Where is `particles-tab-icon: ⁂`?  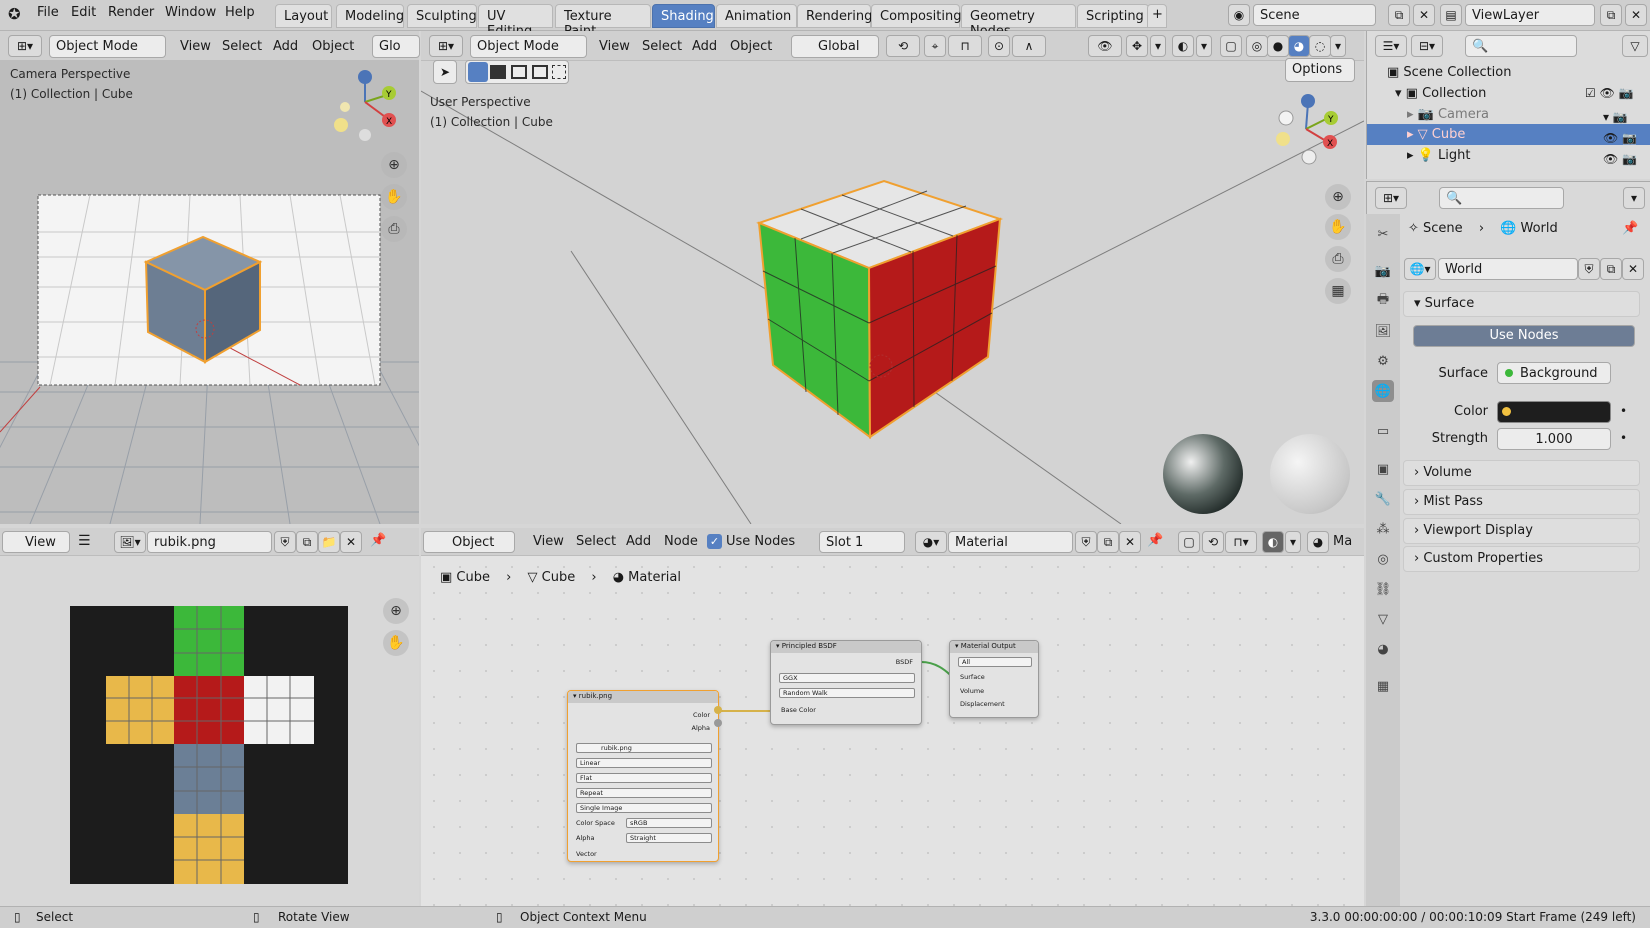 particles-tab-icon: ⁂ is located at coordinates (1383, 529).